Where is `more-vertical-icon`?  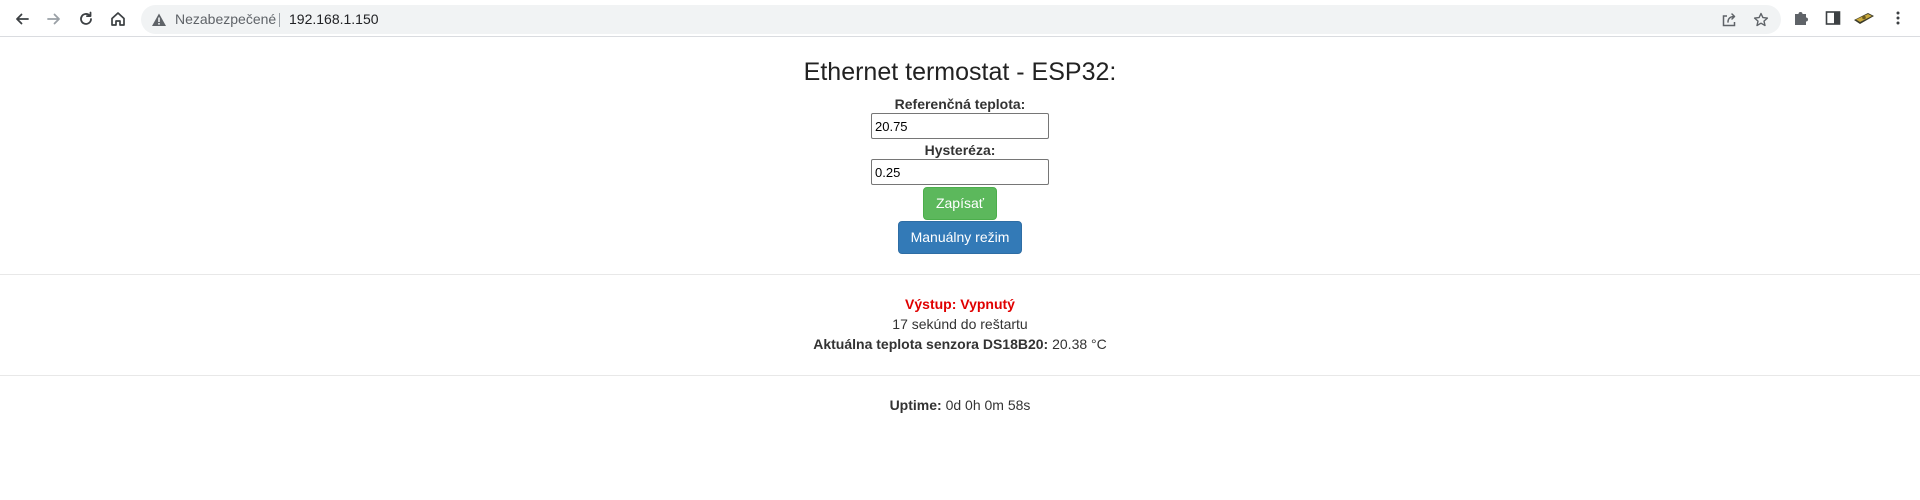
more-vertical-icon is located at coordinates (1898, 18).